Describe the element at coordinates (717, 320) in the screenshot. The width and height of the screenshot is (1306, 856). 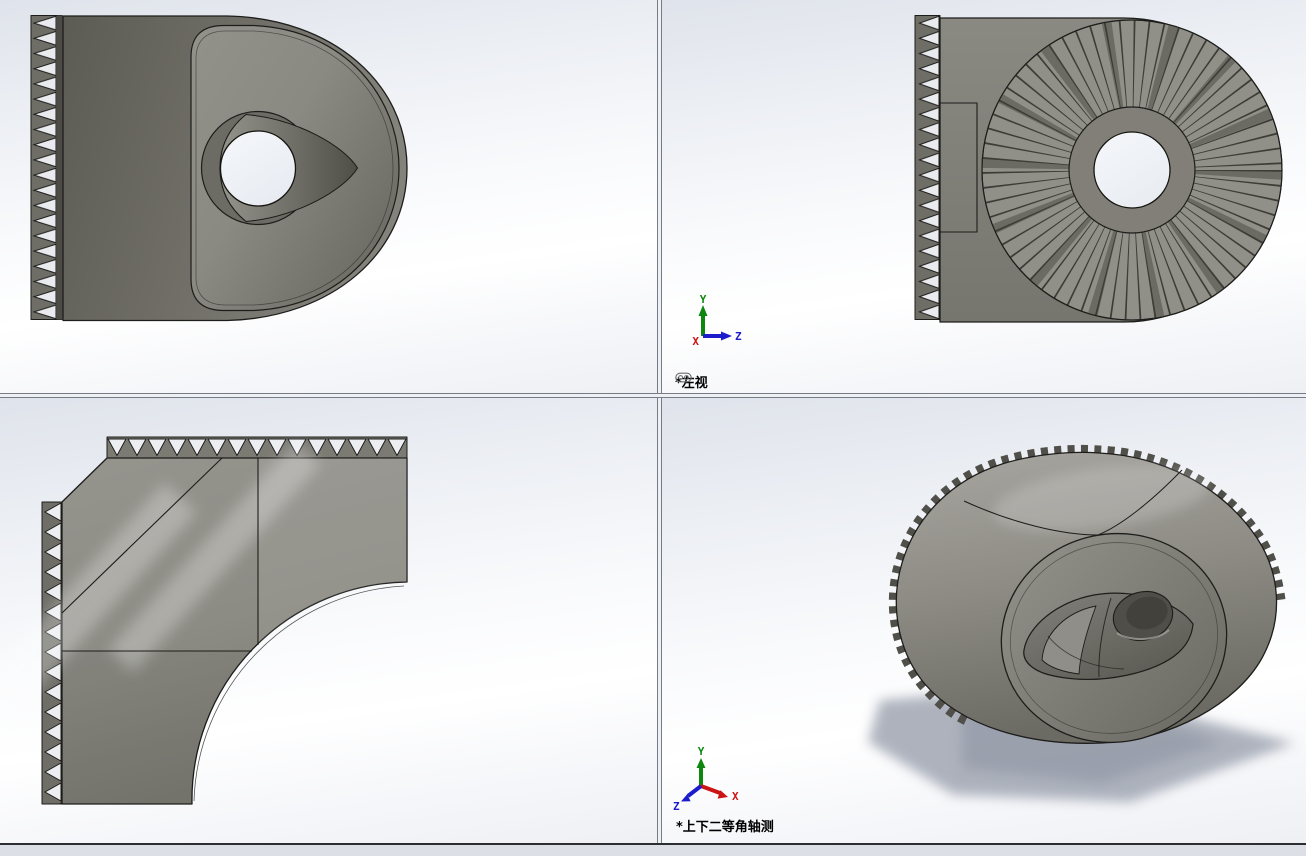
I see `axis-triad: Y Z X` at that location.